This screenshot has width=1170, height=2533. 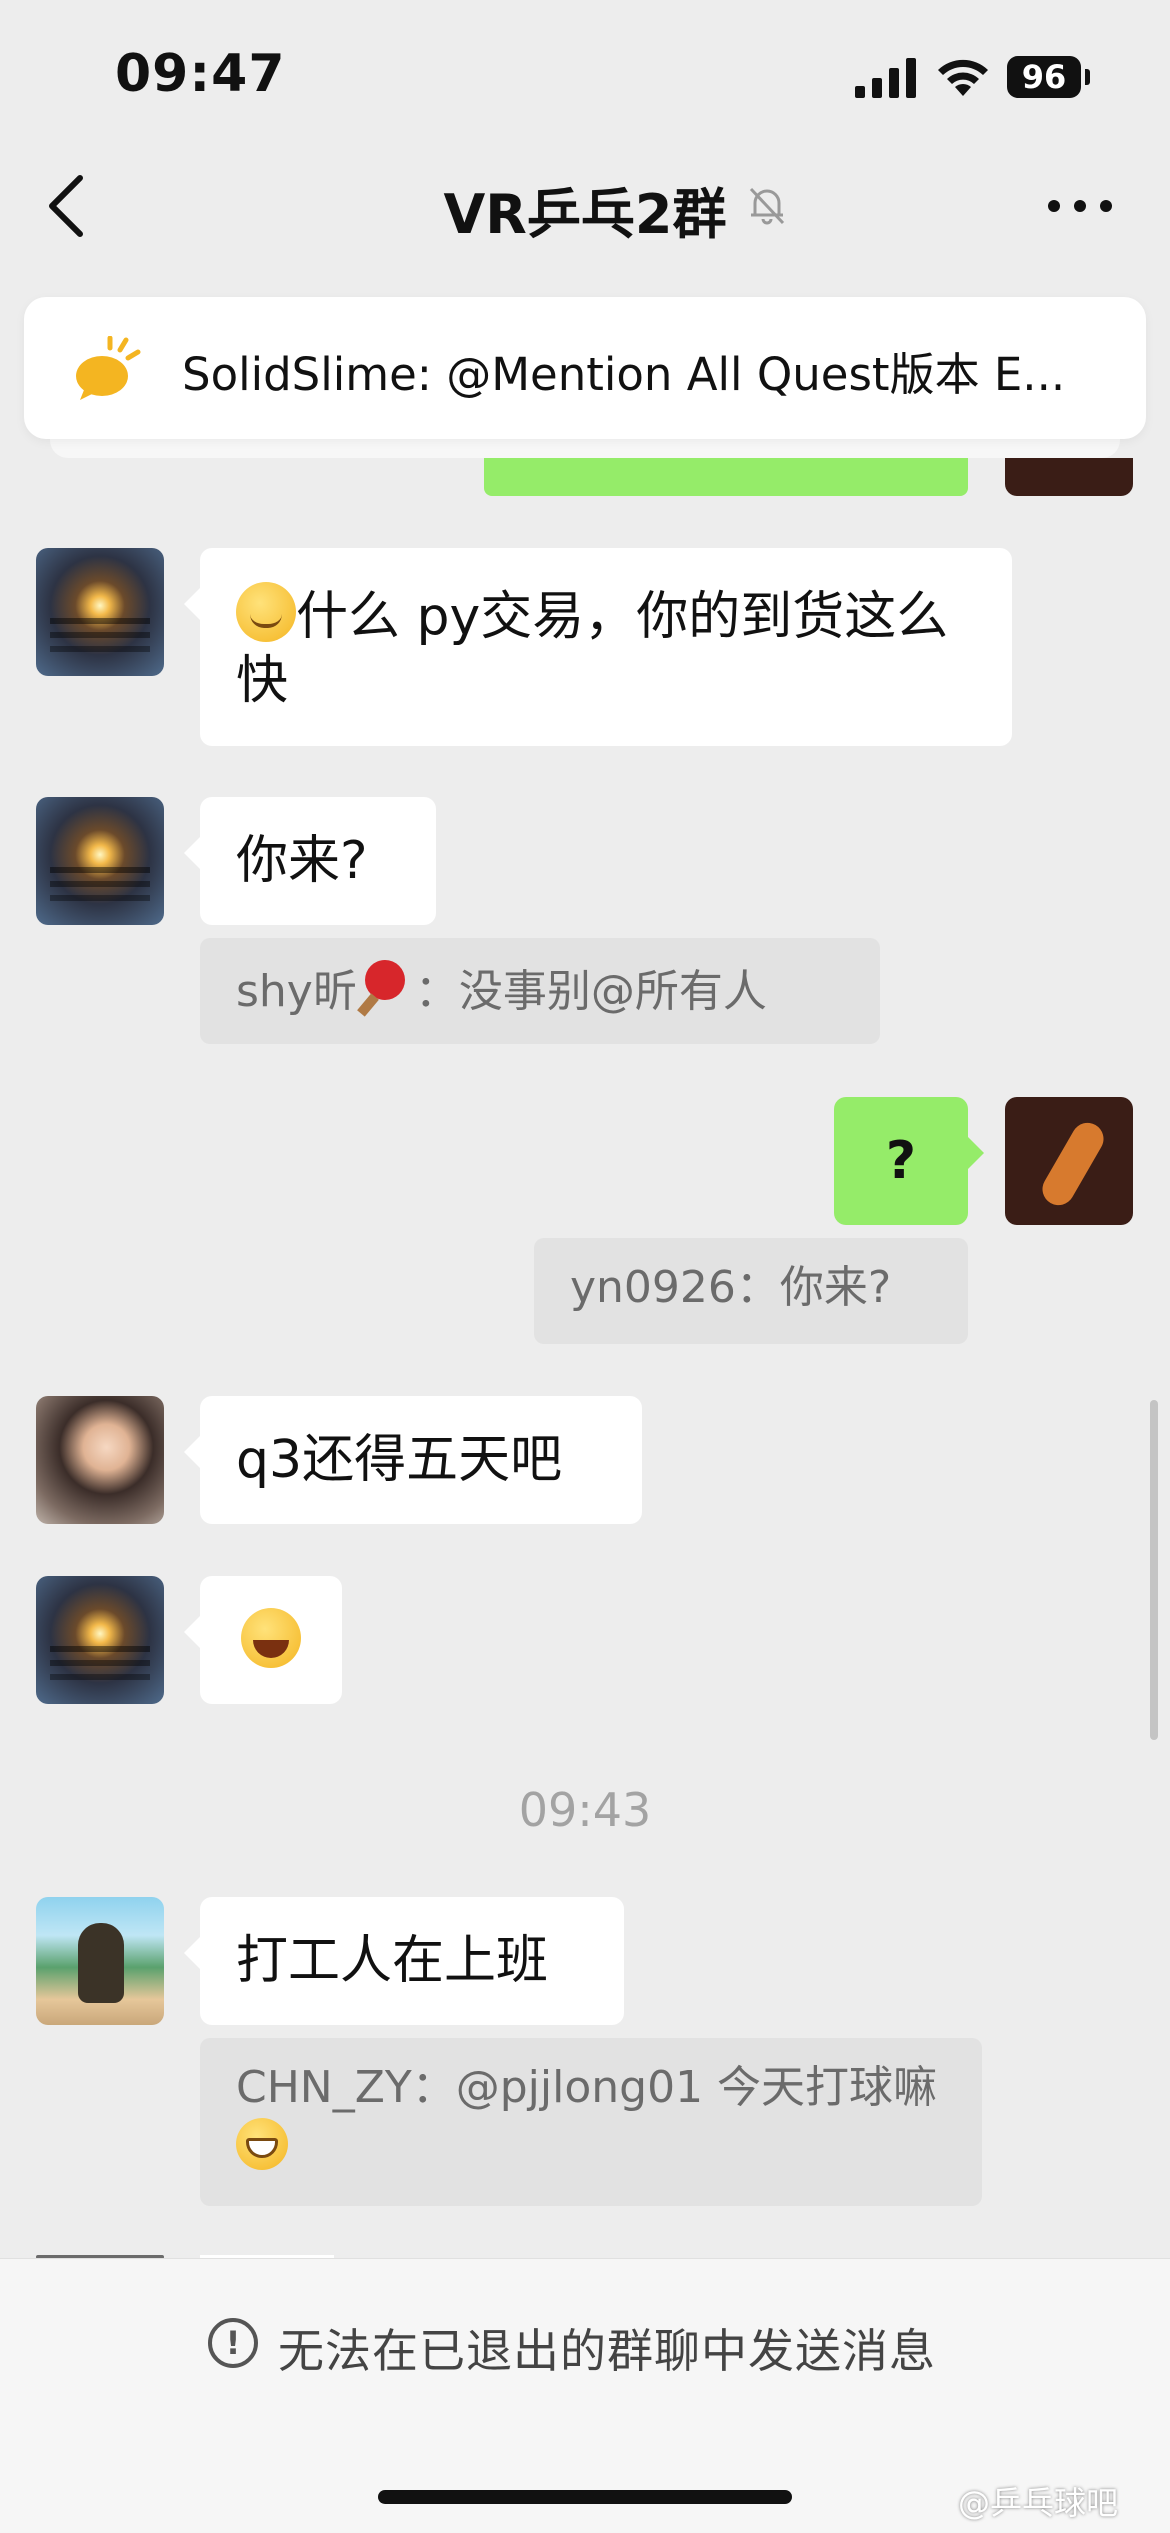 What do you see at coordinates (302, 861) in the screenshot?
I see `message-text: 你来?` at bounding box center [302, 861].